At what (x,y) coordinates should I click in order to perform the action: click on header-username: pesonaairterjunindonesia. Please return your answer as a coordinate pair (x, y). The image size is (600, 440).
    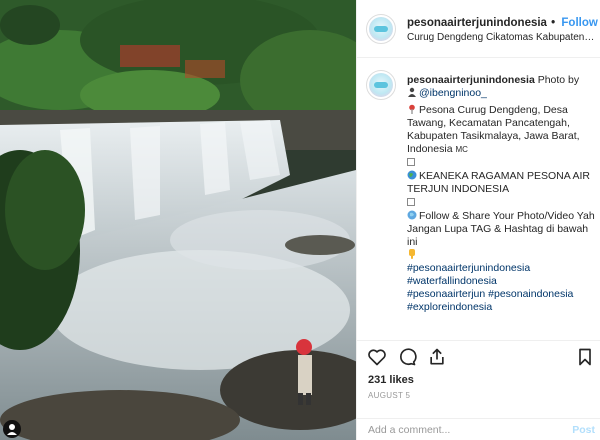
    Looking at the image, I should click on (477, 23).